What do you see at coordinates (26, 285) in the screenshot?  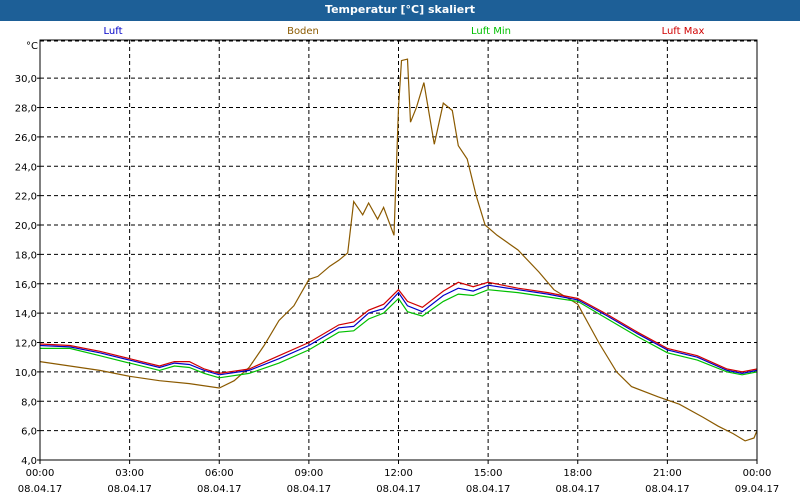 I see `y-tick-label: 16,0` at bounding box center [26, 285].